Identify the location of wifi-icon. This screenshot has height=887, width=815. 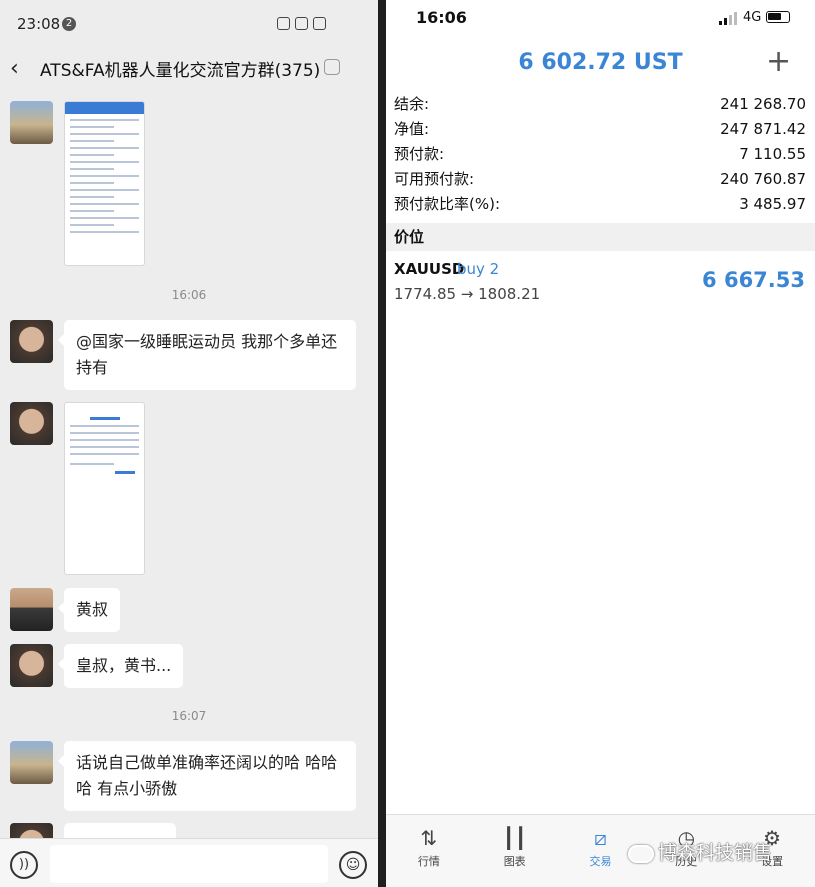
(301, 23).